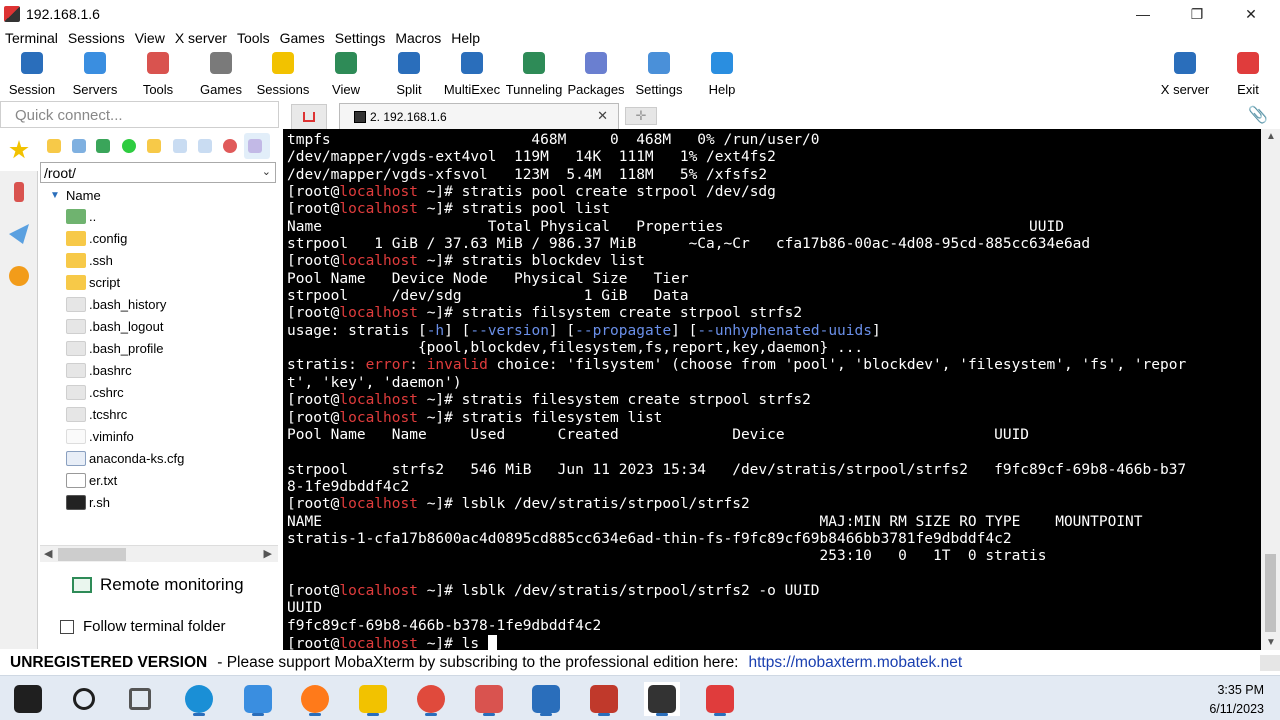  Describe the element at coordinates (160, 238) in the screenshot. I see `file-list-item: .config` at that location.